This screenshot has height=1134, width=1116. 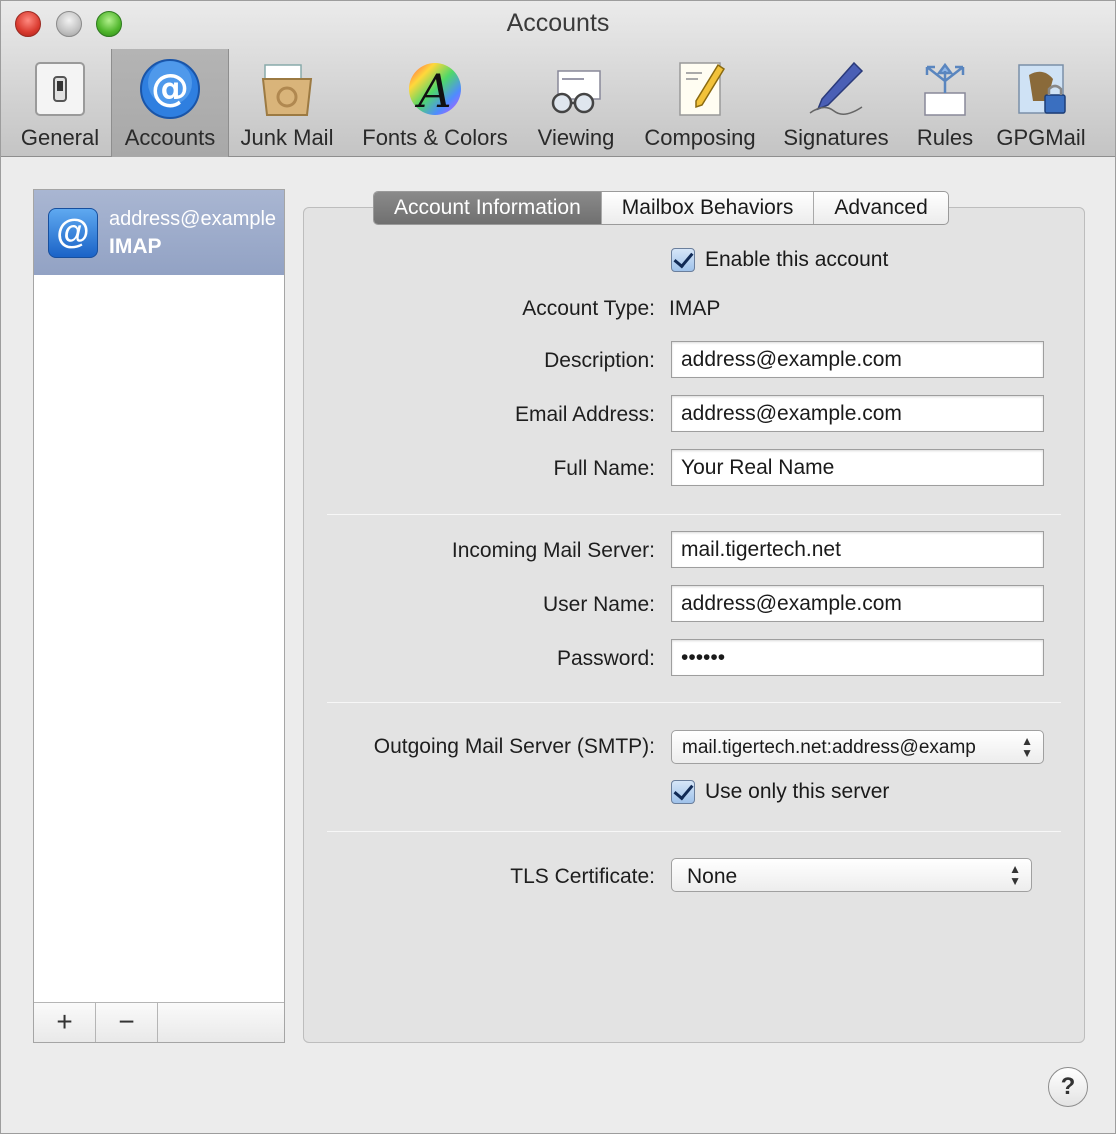 What do you see at coordinates (432, 91) in the screenshot?
I see `svg-text: A` at bounding box center [432, 91].